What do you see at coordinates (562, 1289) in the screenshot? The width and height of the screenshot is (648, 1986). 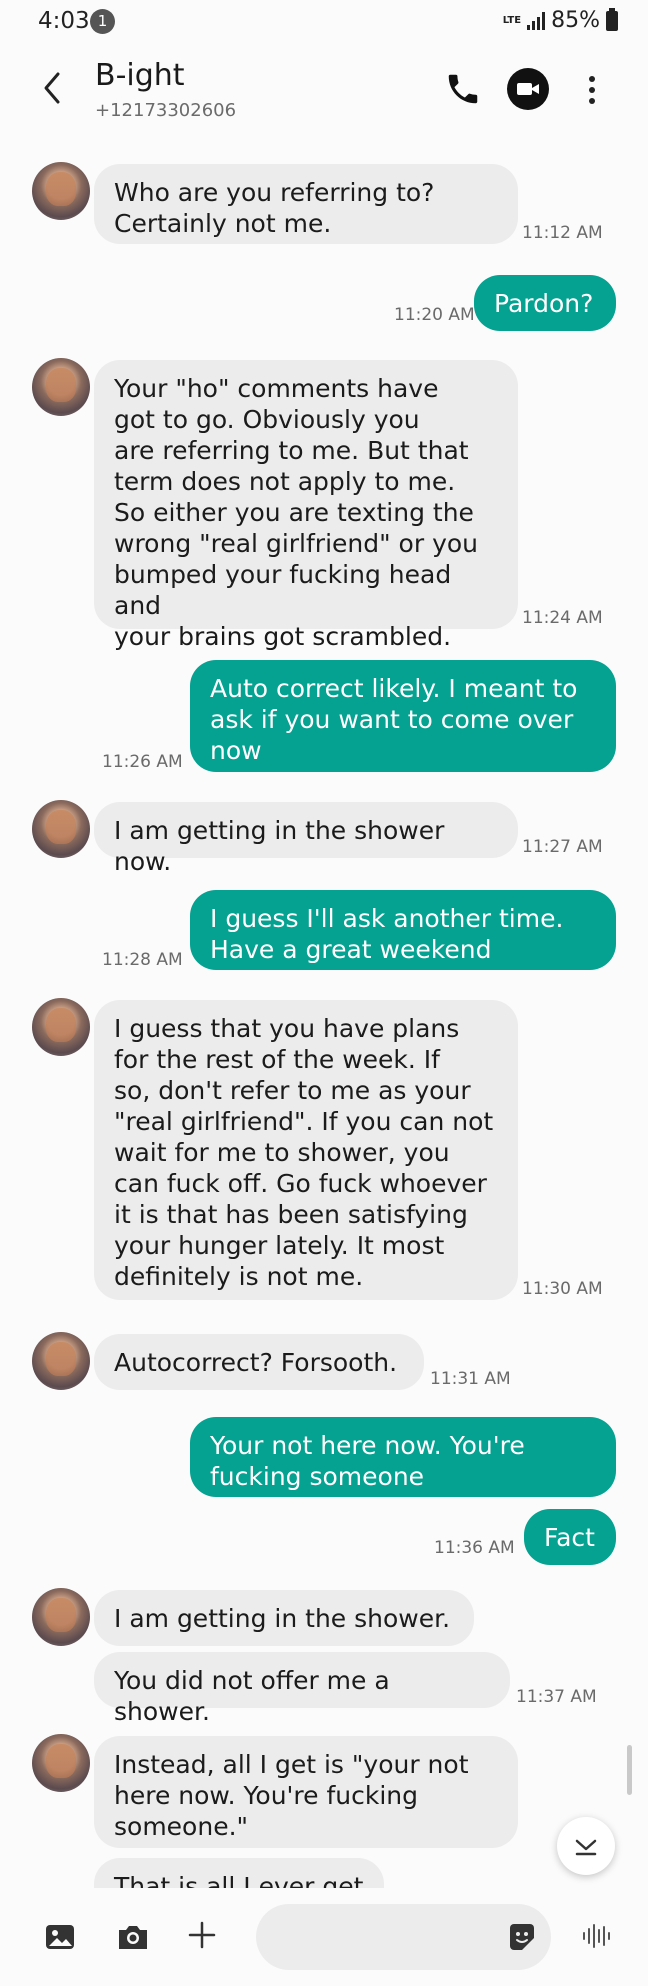 I see `message-timestamp: 11:30 AM` at bounding box center [562, 1289].